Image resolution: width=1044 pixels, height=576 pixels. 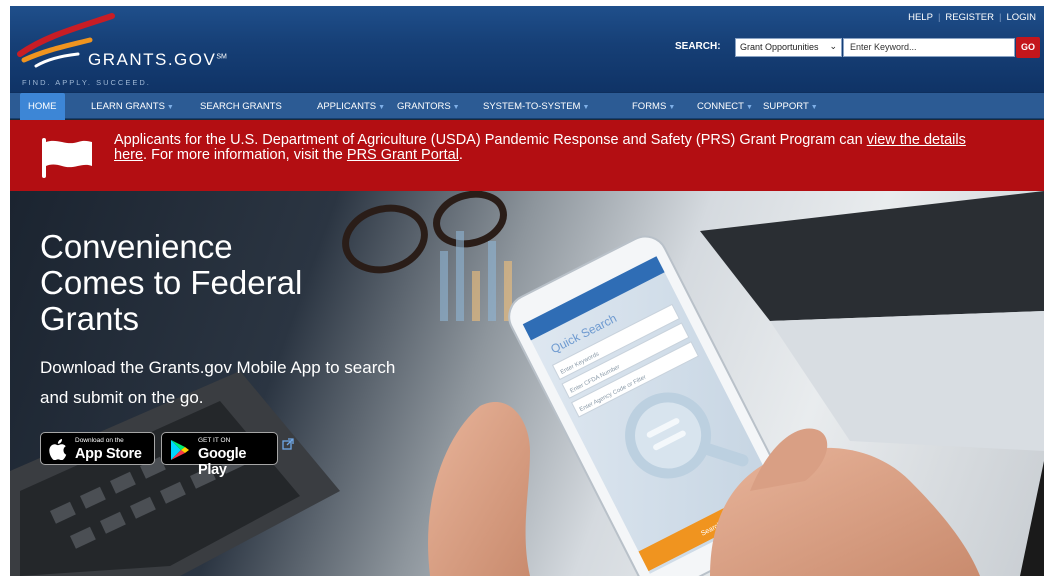 I want to click on nav-item-system-to-system: SYSTEM-TO-SYSTEM ▼, so click(x=536, y=106).